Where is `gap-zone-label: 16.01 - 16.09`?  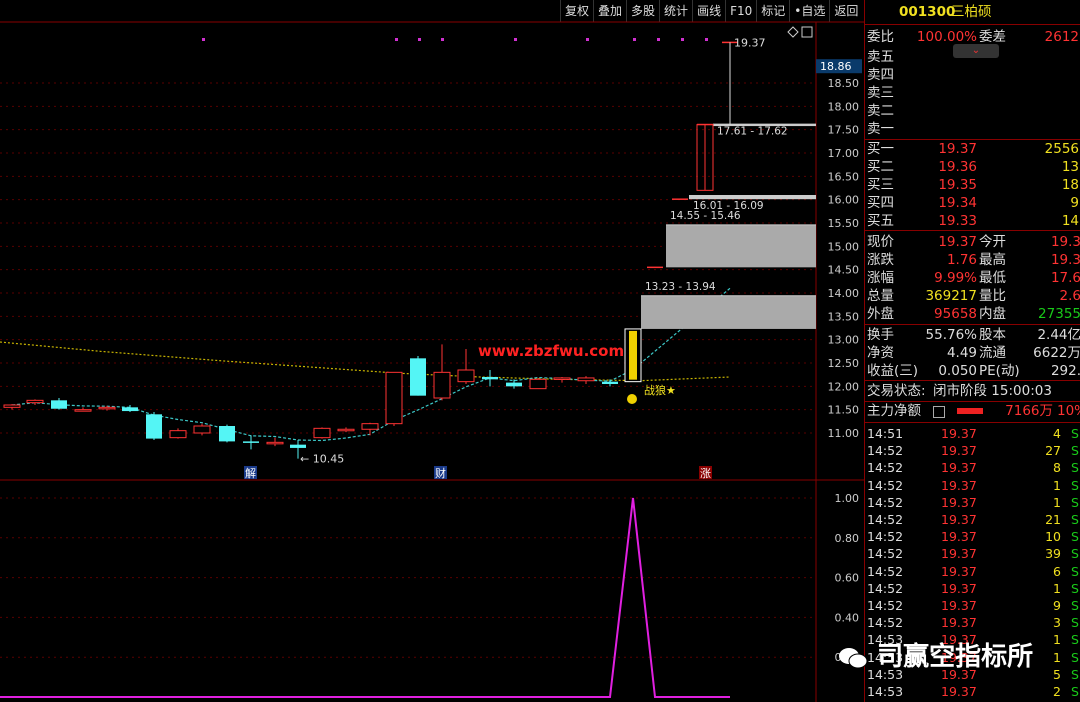
gap-zone-label: 16.01 - 16.09 is located at coordinates (728, 206).